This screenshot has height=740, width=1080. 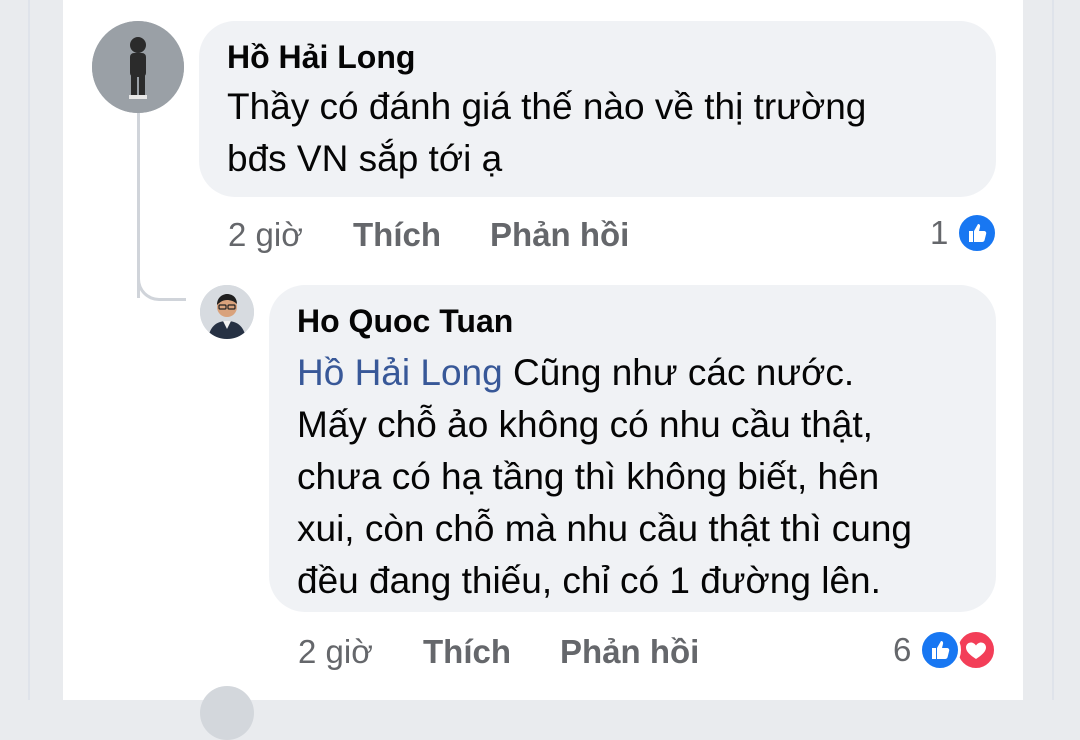 I want to click on comment-time: 2 giờ, so click(x=265, y=235).